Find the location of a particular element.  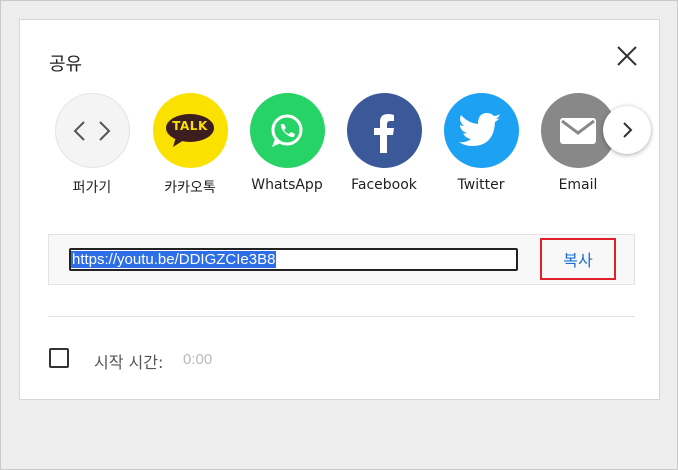

share-kakaotalk-label: 카카오톡 is located at coordinates (190, 188).